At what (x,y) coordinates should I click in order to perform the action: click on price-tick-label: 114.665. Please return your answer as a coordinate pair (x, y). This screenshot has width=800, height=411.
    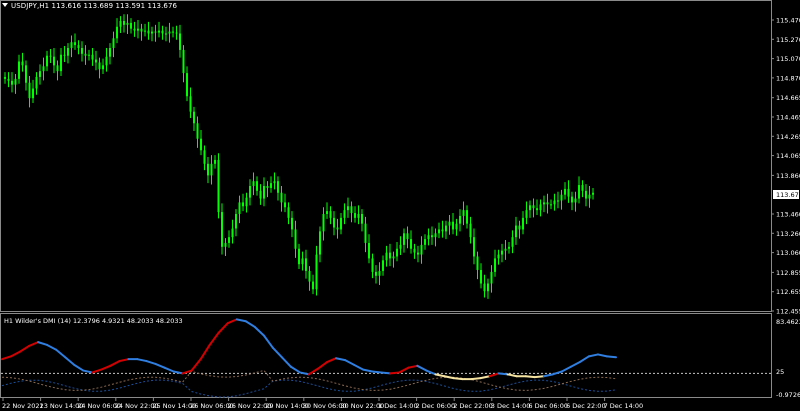
    Looking at the image, I should click on (788, 98).